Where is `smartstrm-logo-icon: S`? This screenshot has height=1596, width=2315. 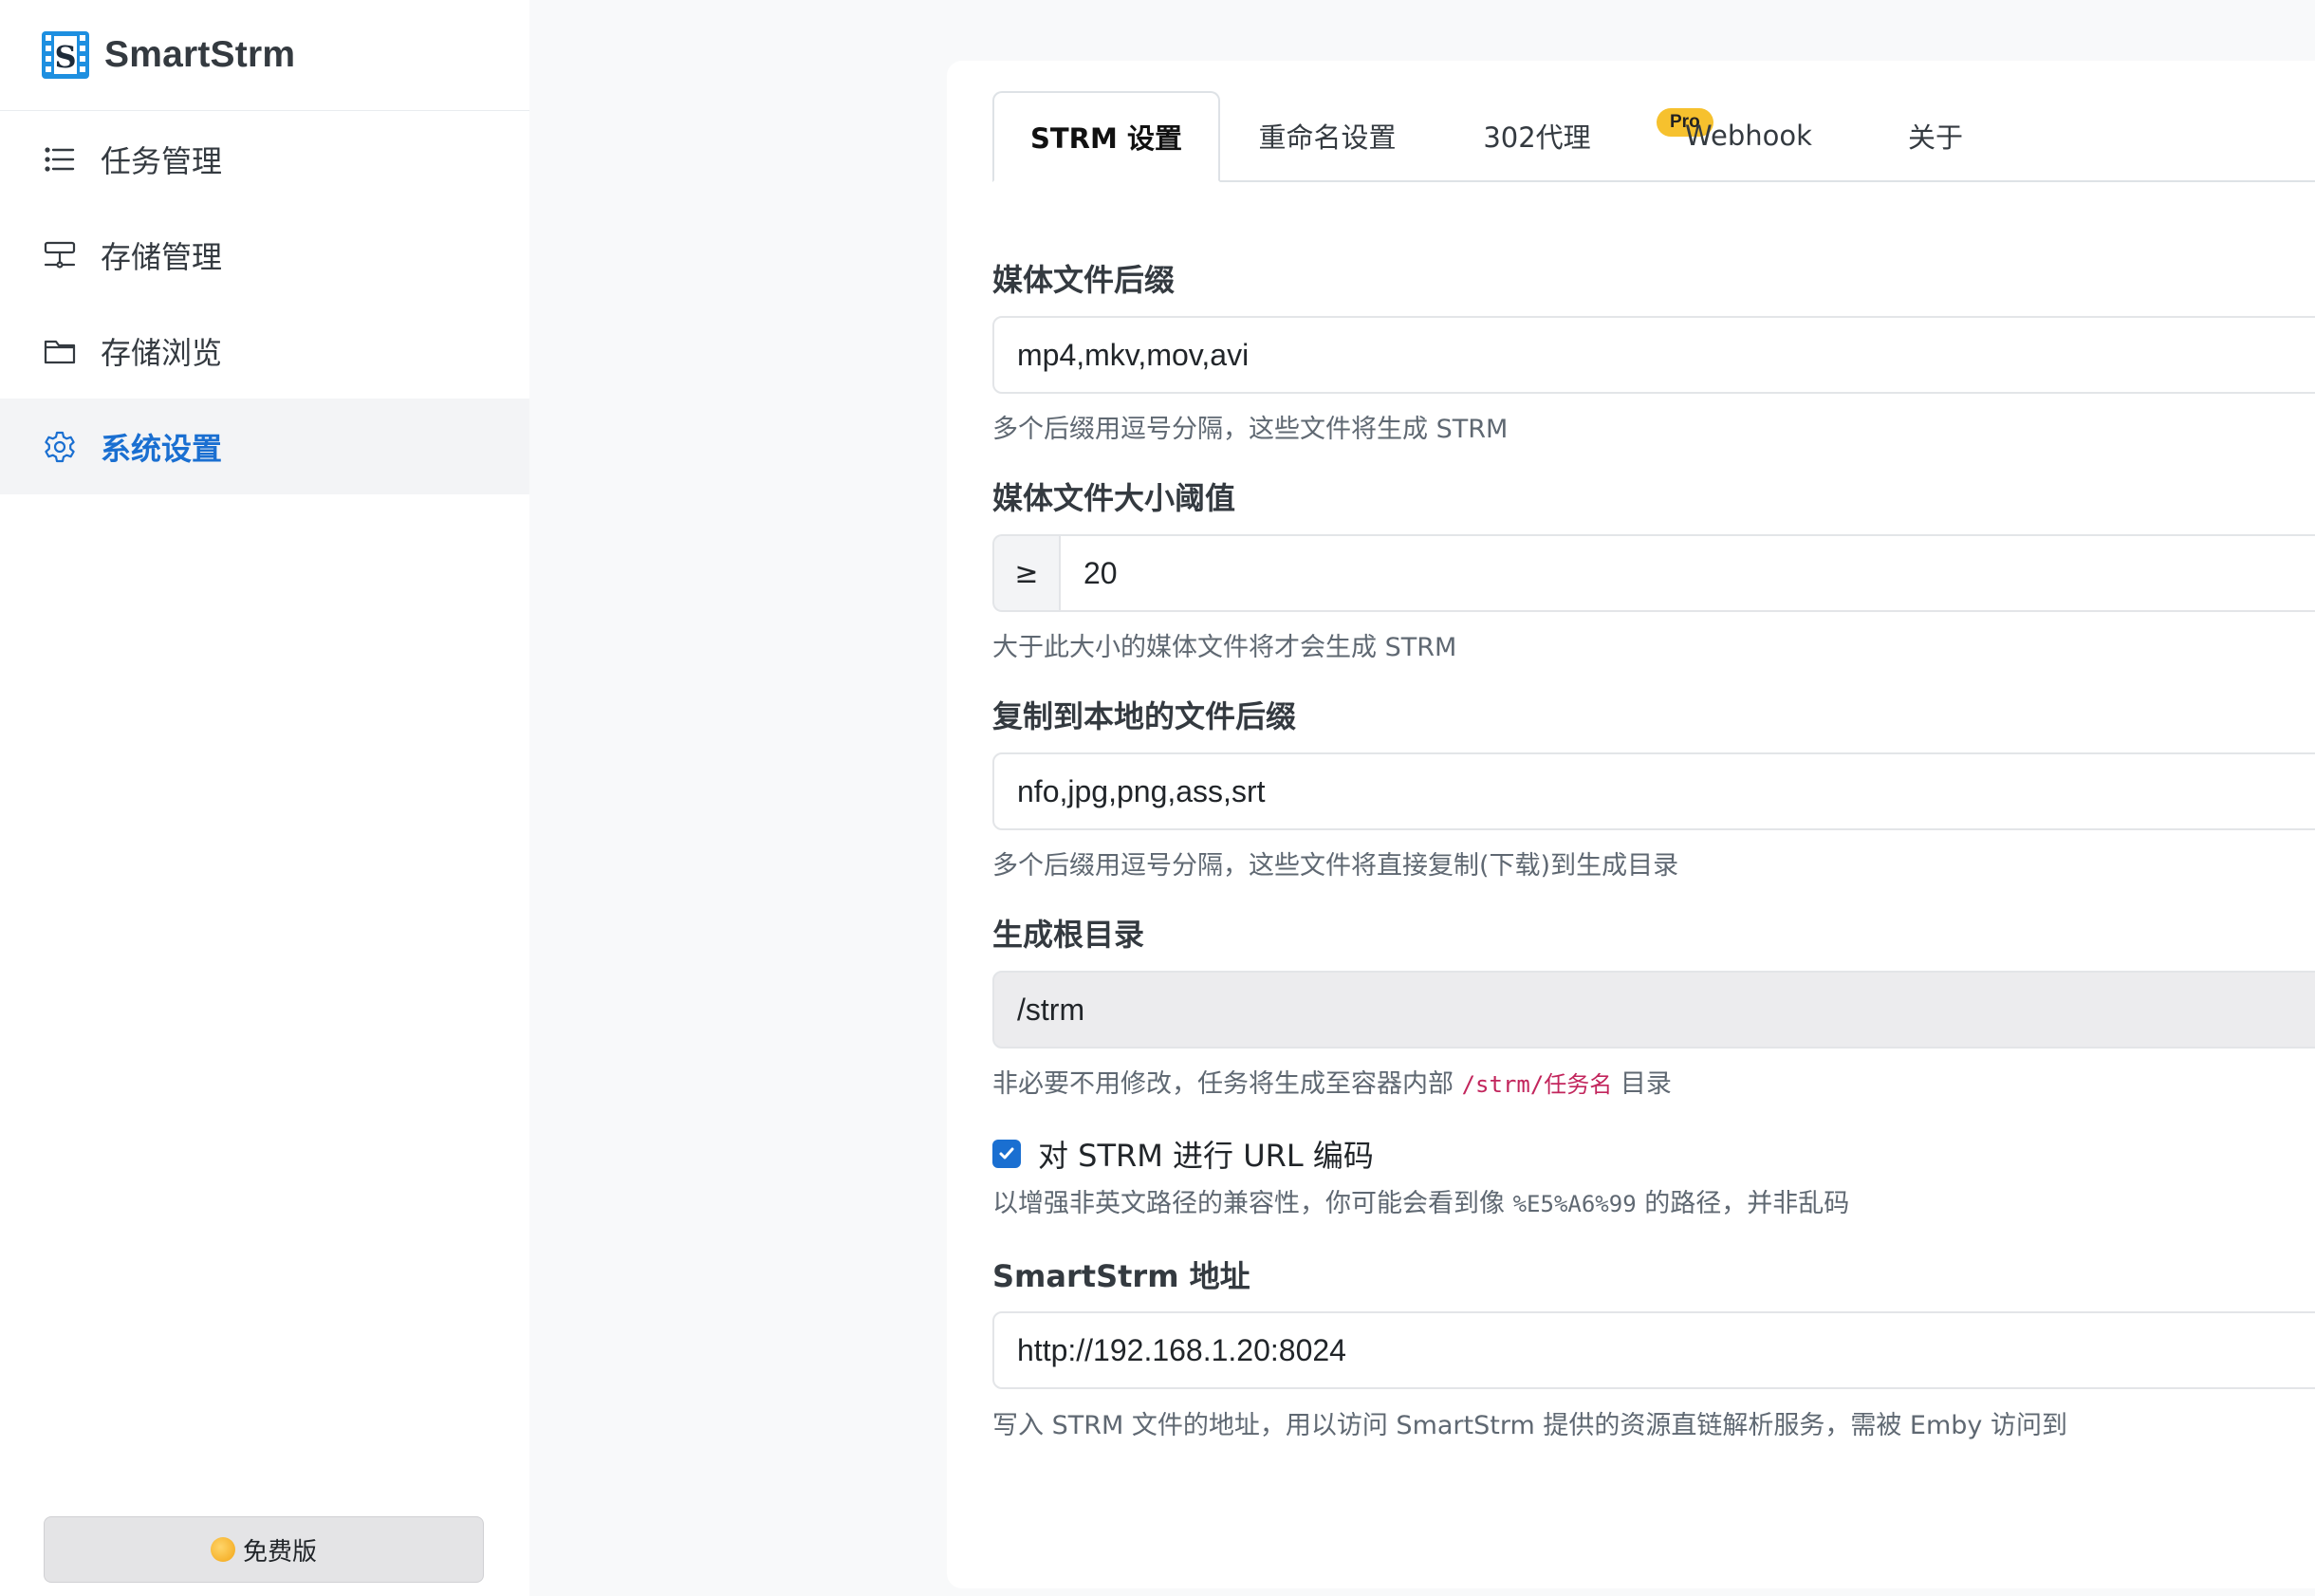 smartstrm-logo-icon: S is located at coordinates (65, 55).